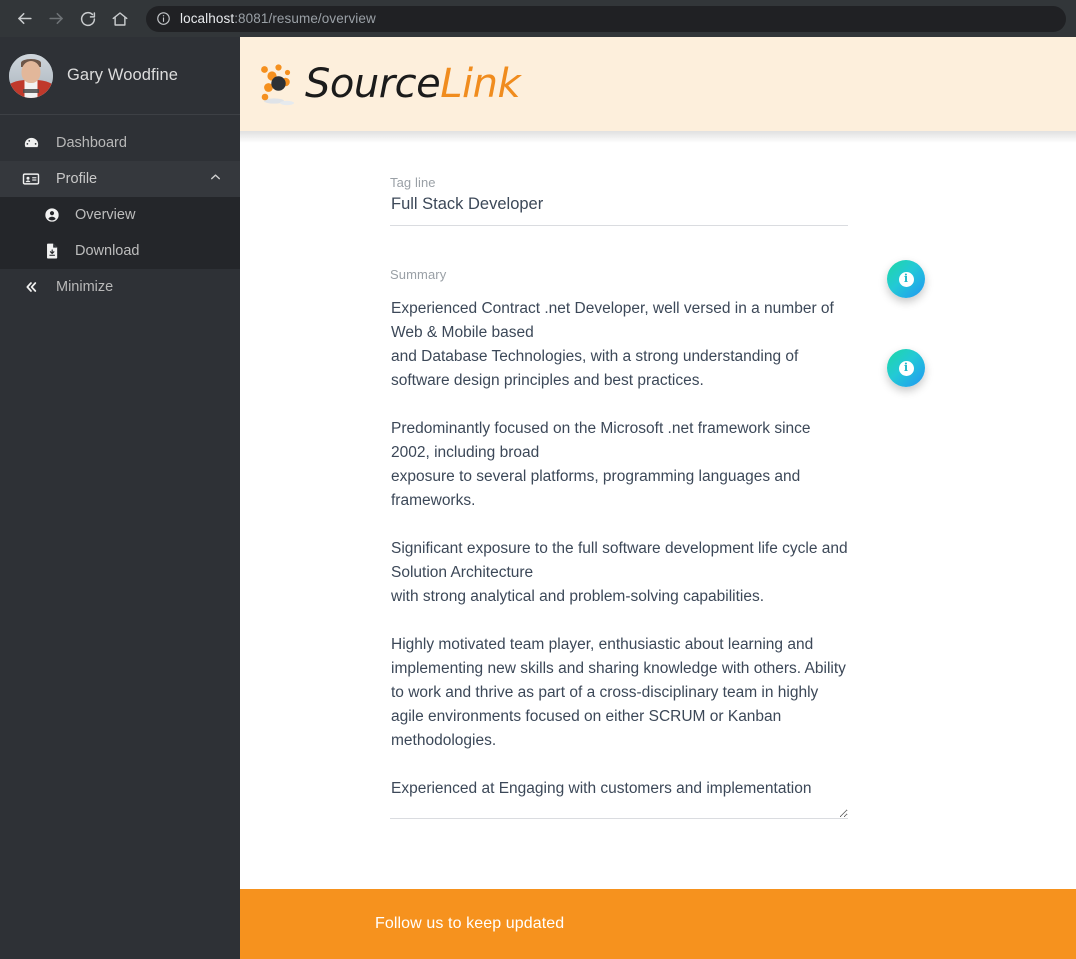  Describe the element at coordinates (418, 274) in the screenshot. I see `summary-label: Summary` at that location.